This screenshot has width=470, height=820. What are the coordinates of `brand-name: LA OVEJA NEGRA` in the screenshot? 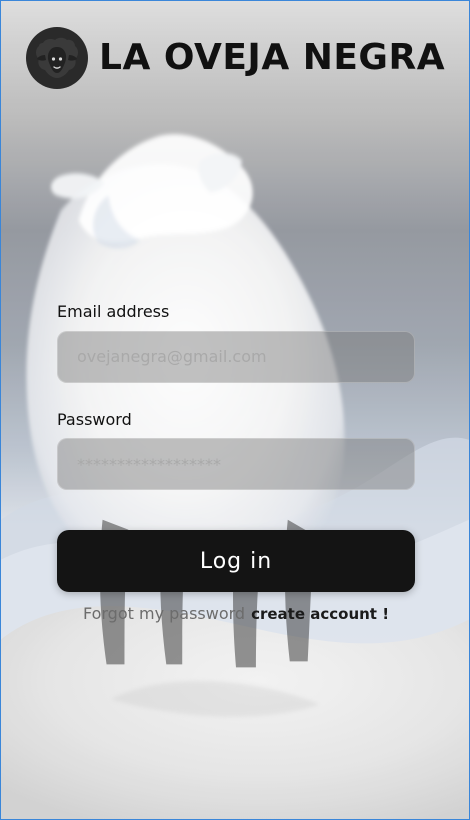 It's located at (272, 57).